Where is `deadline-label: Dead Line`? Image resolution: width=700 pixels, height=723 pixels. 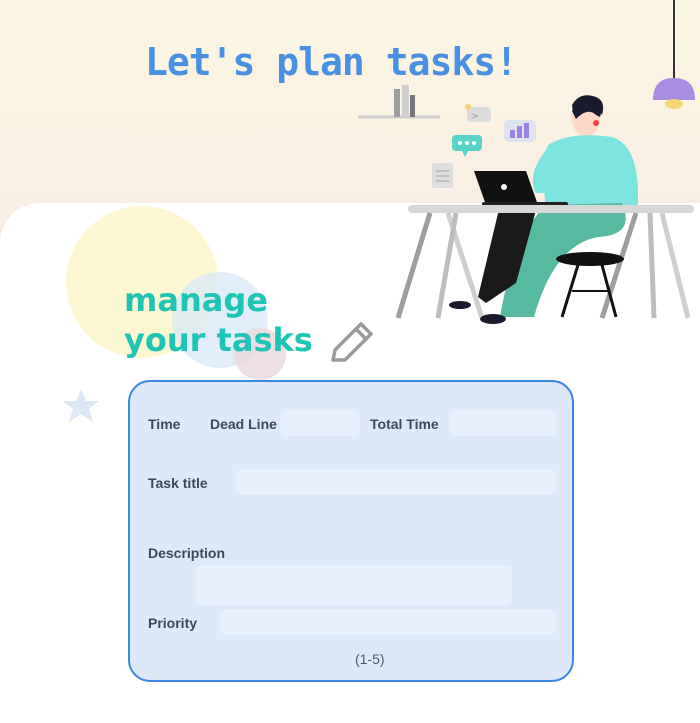
deadline-label: Dead Line is located at coordinates (243, 424).